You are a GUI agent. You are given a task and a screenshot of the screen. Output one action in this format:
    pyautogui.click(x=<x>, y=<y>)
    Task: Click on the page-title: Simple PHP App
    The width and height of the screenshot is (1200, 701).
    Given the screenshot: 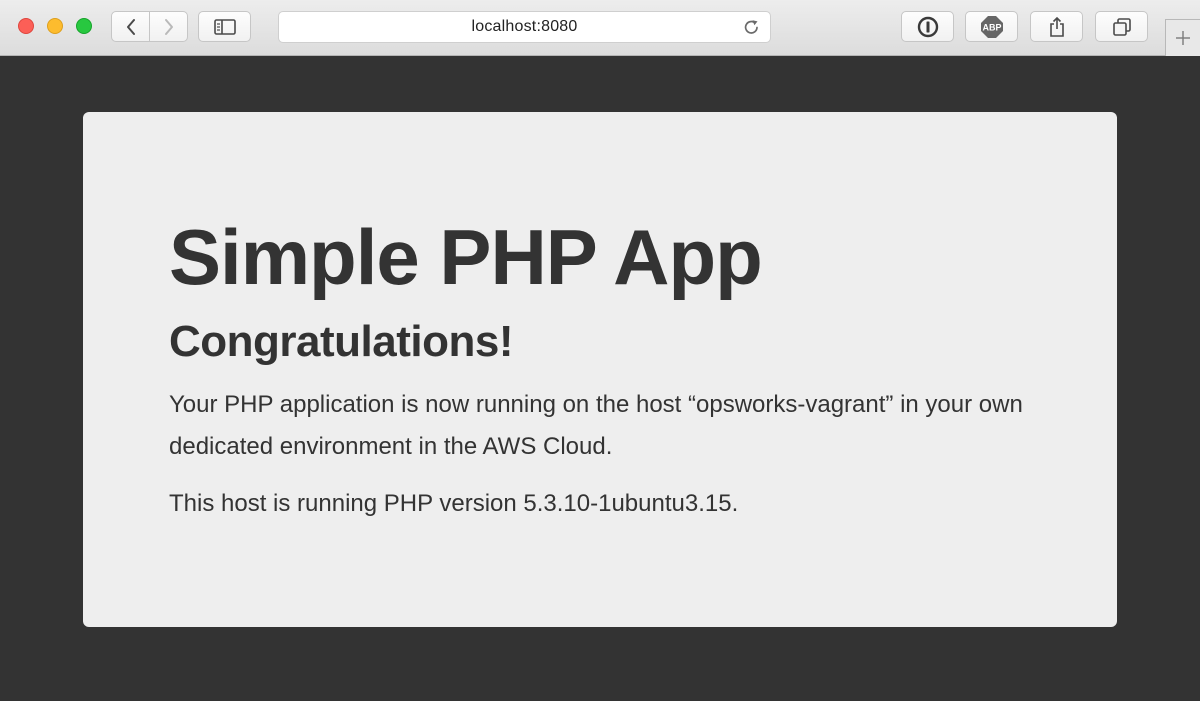 What is the action you would take?
    pyautogui.click(x=466, y=257)
    